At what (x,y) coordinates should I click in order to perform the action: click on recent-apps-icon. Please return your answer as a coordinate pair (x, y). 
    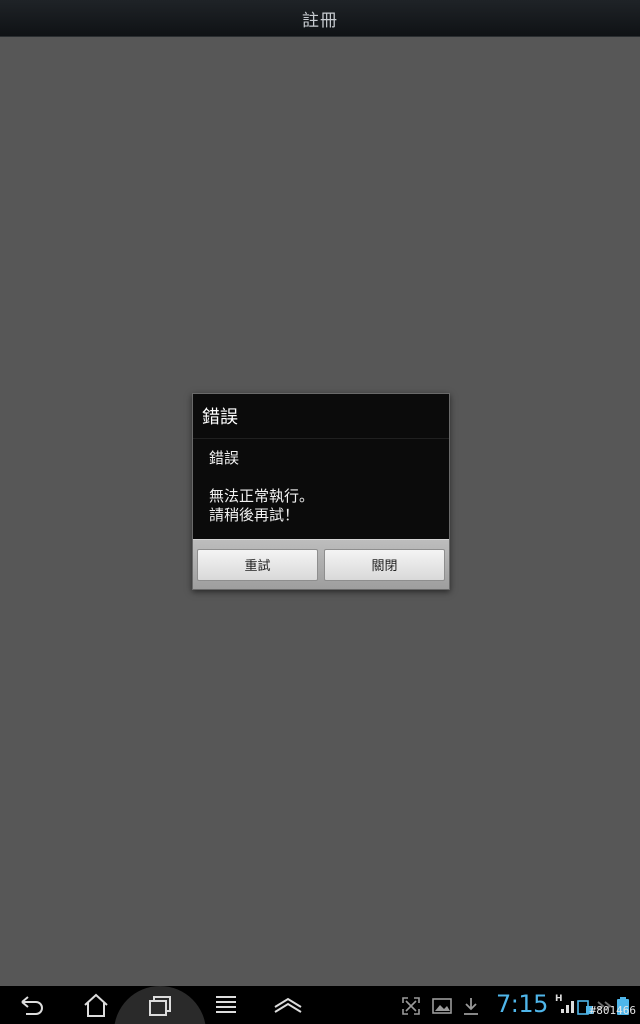
    Looking at the image, I should click on (160, 1006).